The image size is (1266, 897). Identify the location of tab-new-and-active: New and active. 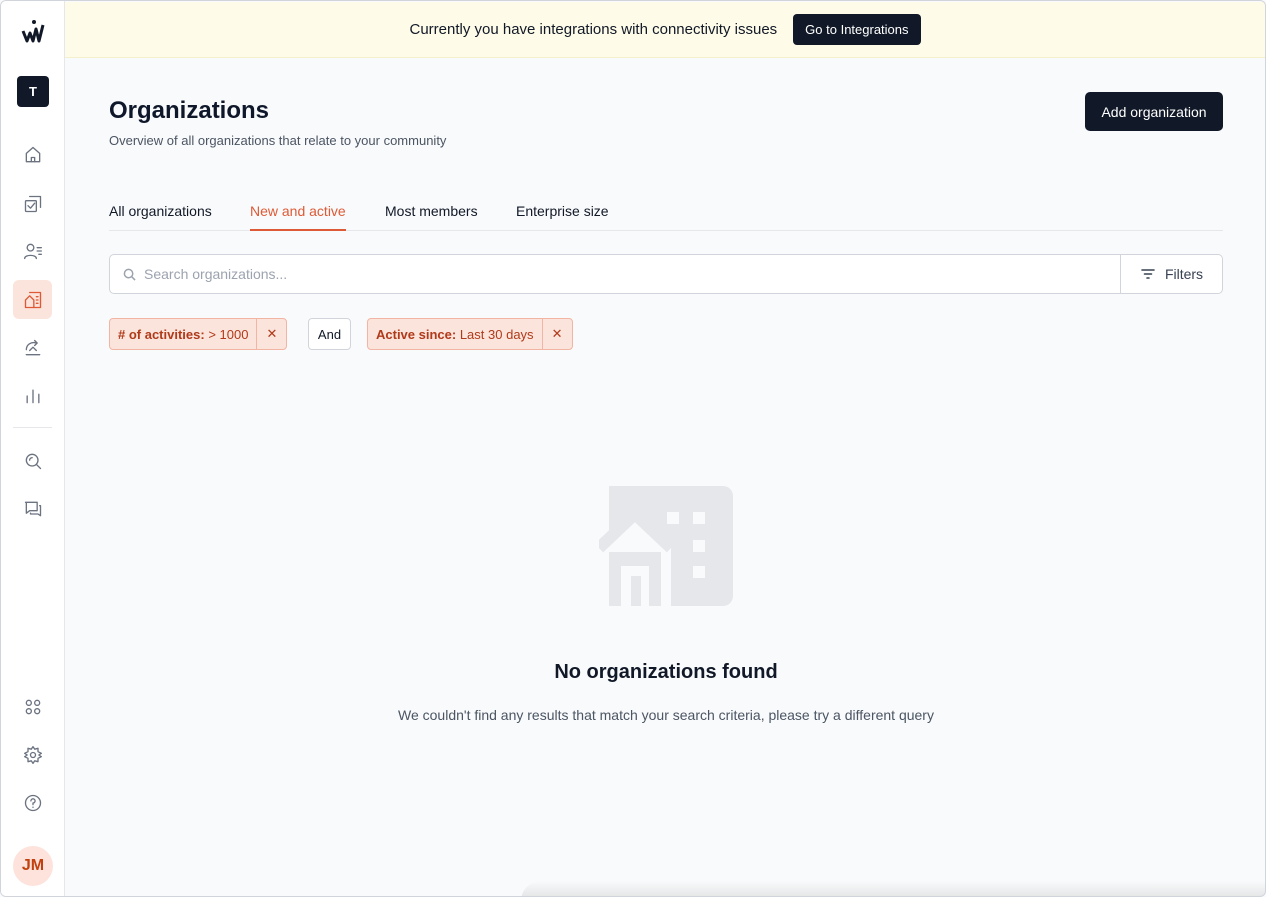
(298, 217).